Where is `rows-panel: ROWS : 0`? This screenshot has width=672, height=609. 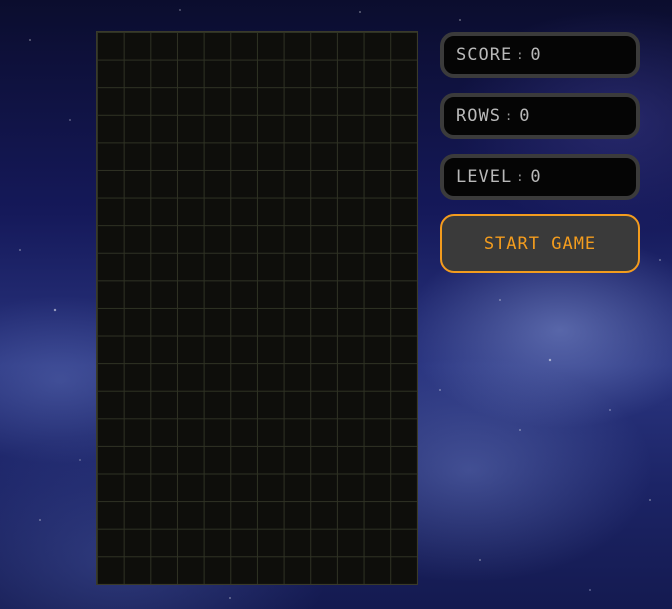 rows-panel: ROWS : 0 is located at coordinates (540, 116).